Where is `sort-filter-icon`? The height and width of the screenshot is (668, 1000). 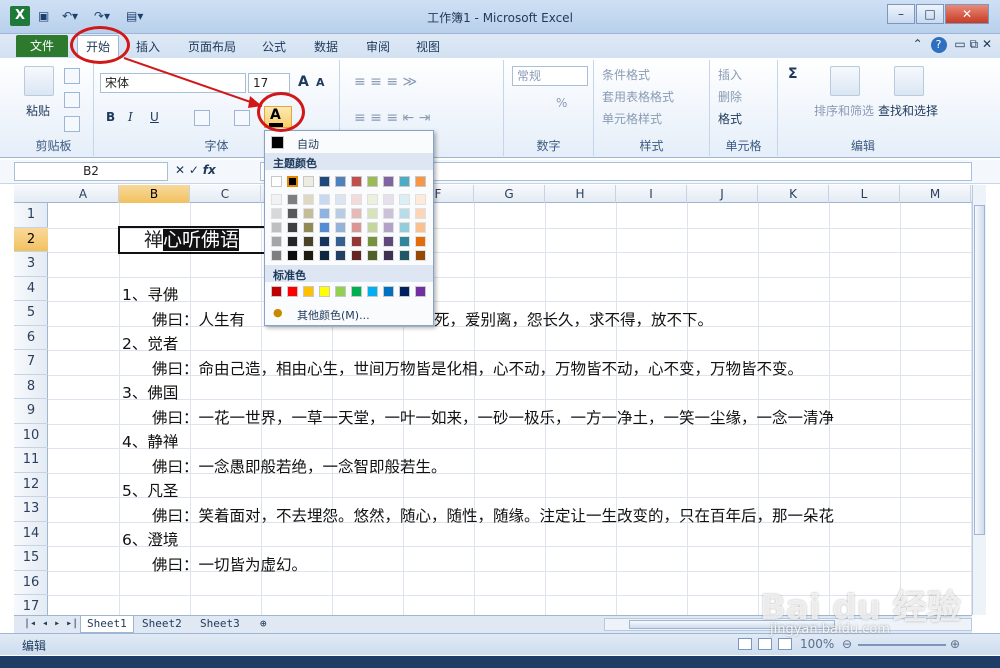 sort-filter-icon is located at coordinates (845, 81).